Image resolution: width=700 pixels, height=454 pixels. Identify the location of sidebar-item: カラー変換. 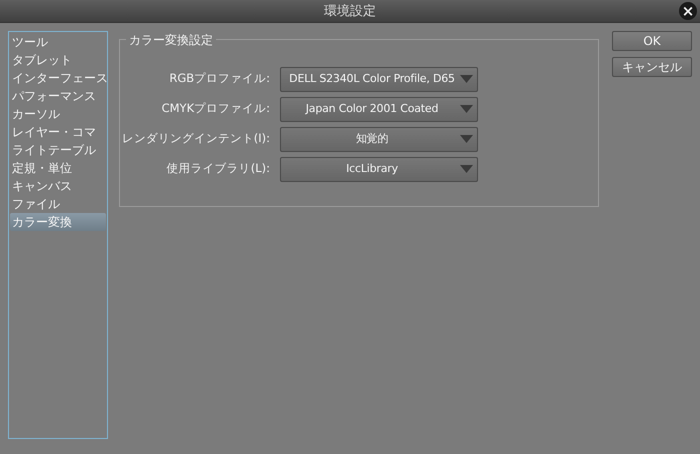
(58, 222).